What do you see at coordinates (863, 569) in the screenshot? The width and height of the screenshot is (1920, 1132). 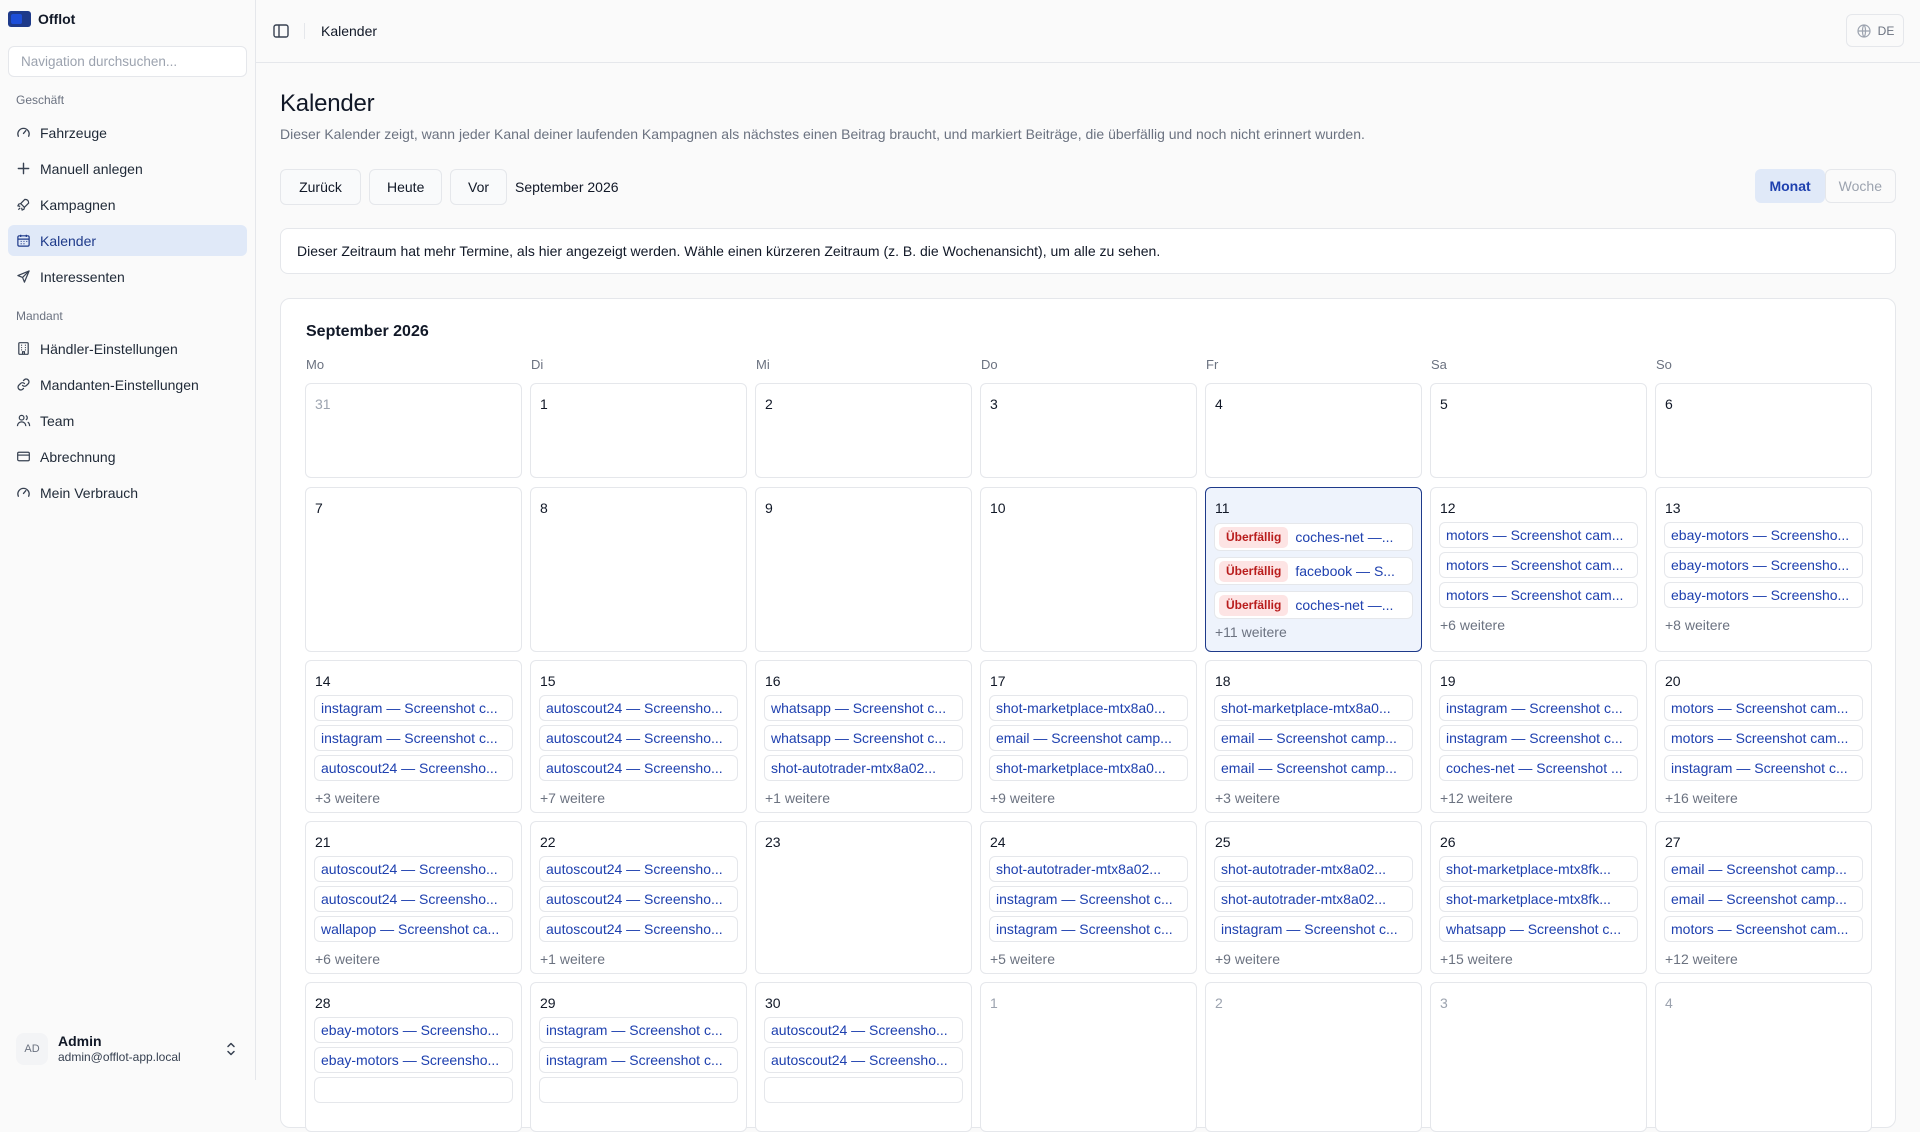 I see `calendar-day-cell: 9` at bounding box center [863, 569].